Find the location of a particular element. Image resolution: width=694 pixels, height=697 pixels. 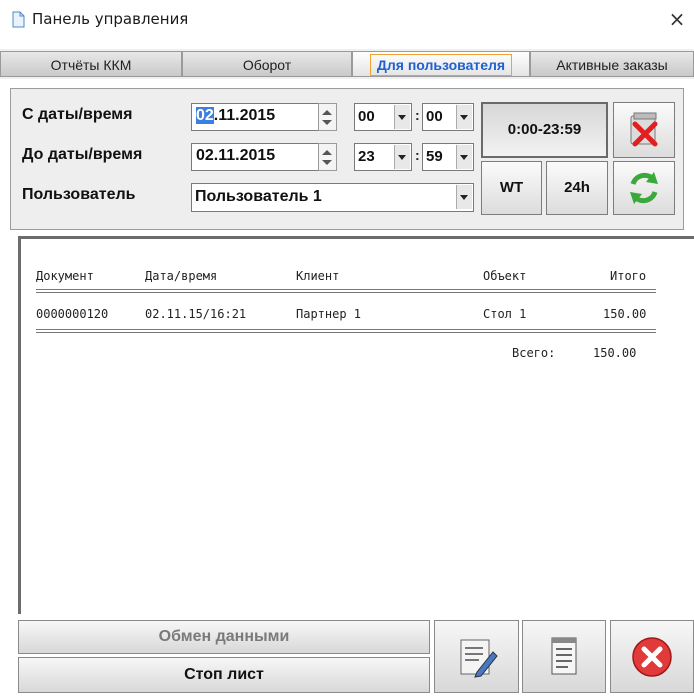

from-datetime-label: С даты/время is located at coordinates (77, 114).